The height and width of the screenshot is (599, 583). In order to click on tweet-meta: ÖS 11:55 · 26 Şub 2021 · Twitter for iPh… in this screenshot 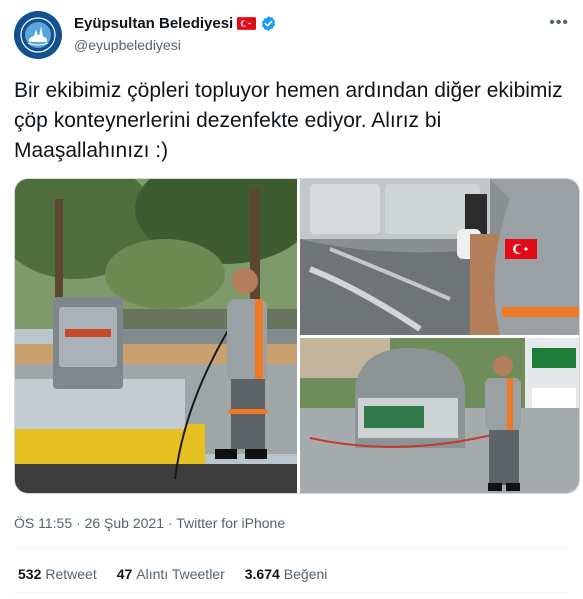, I will do `click(149, 523)`.